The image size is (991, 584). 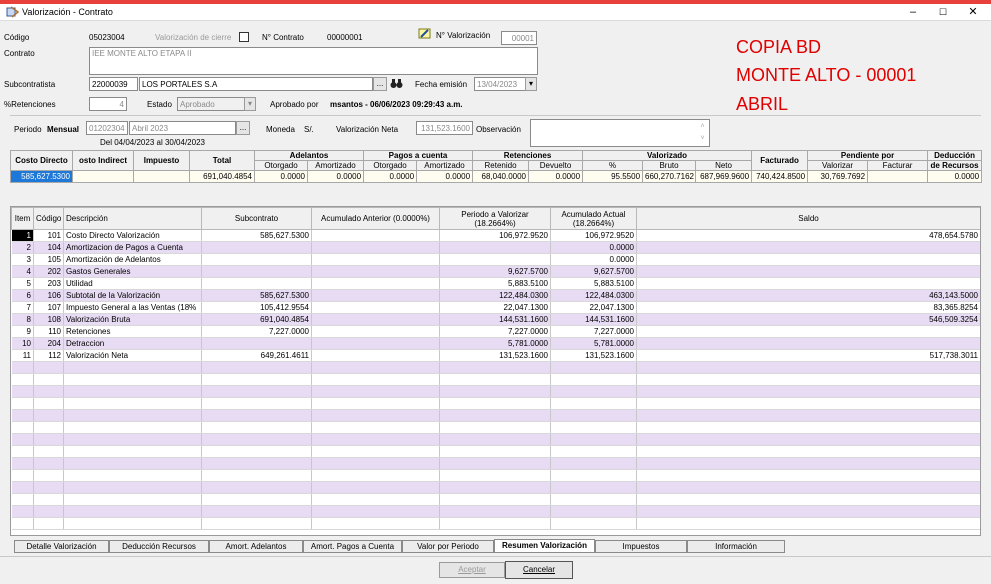 I want to click on observacion-scrollbar: ˄ ˅, so click(x=702, y=133).